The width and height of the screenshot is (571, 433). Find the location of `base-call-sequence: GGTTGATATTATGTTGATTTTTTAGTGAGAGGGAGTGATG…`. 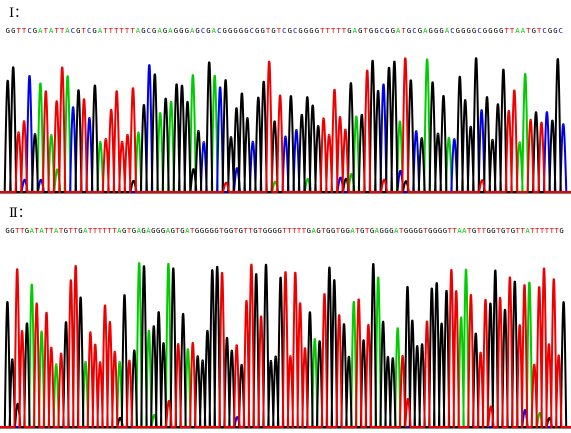

base-call-sequence: GGTTGATATTATGTTGATTTTTTAGTGAGAGGGAGTGATG… is located at coordinates (285, 231).